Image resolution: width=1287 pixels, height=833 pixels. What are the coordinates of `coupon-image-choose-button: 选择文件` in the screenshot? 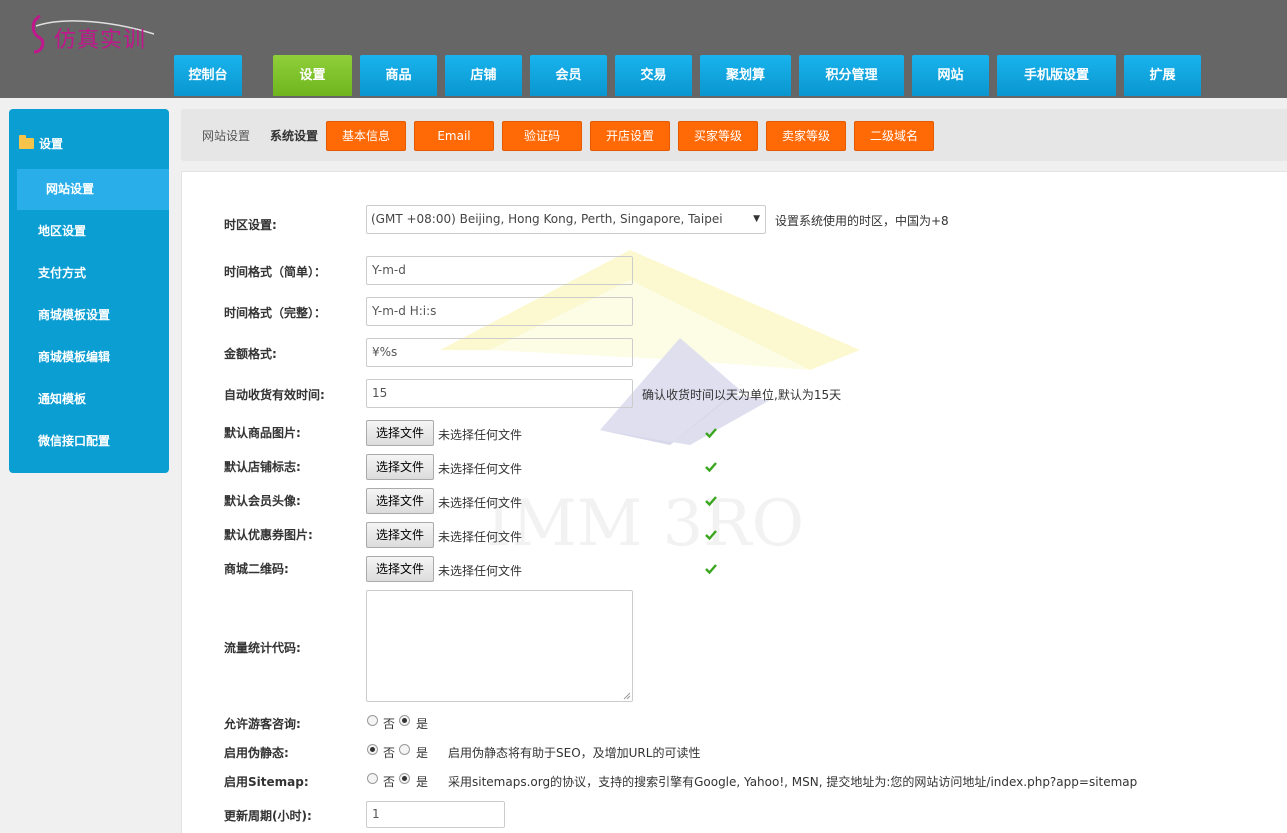 It's located at (400, 535).